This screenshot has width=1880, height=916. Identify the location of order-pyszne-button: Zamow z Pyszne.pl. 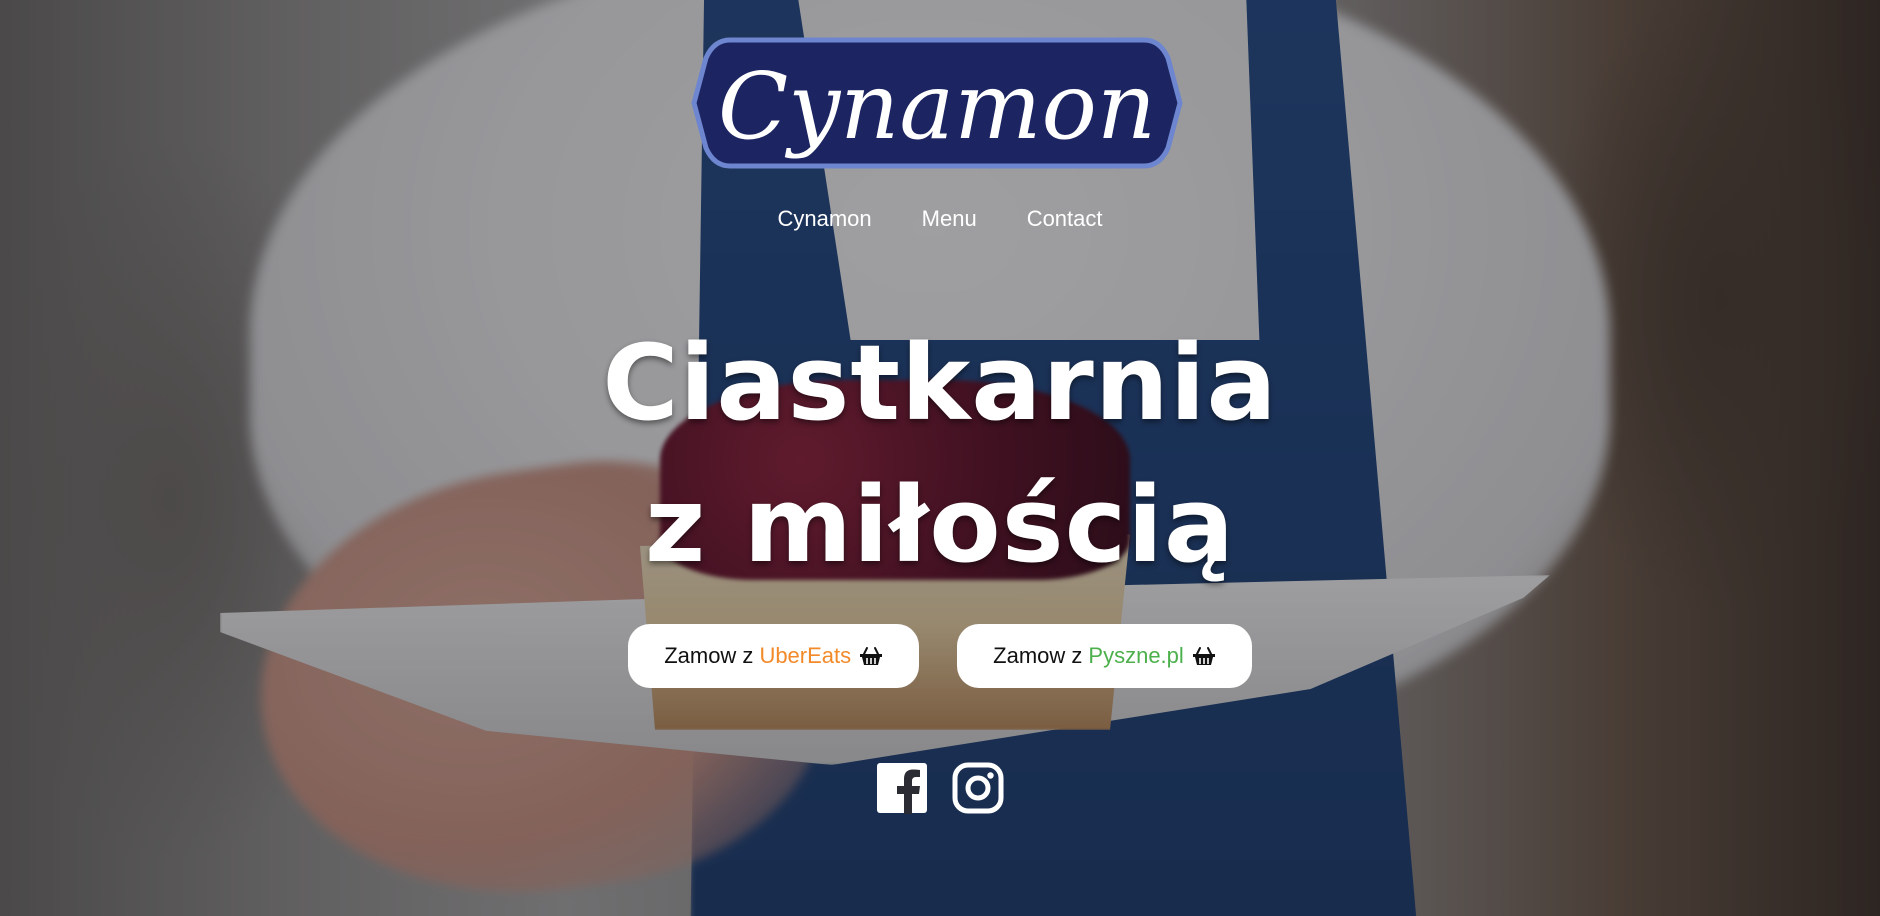
(1104, 656).